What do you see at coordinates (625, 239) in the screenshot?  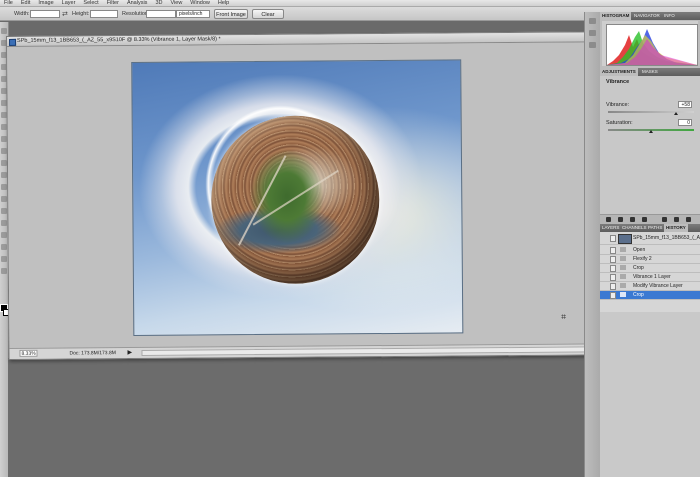 I see `snapshot-thumbnail` at bounding box center [625, 239].